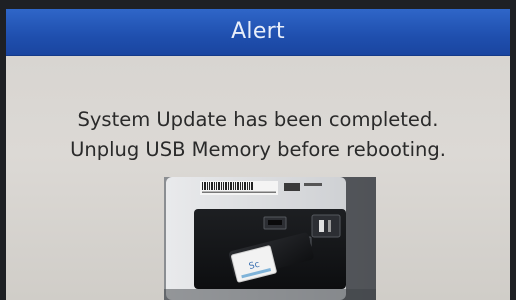 This screenshot has height=300, width=516. Describe the element at coordinates (258, 119) in the screenshot. I see `alert-message-line-1: System Update has been completed.` at that location.